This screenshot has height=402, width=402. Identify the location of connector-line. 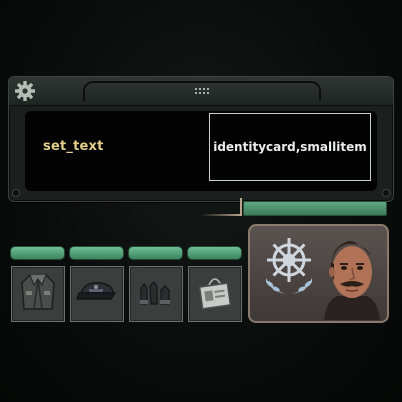
(221, 215).